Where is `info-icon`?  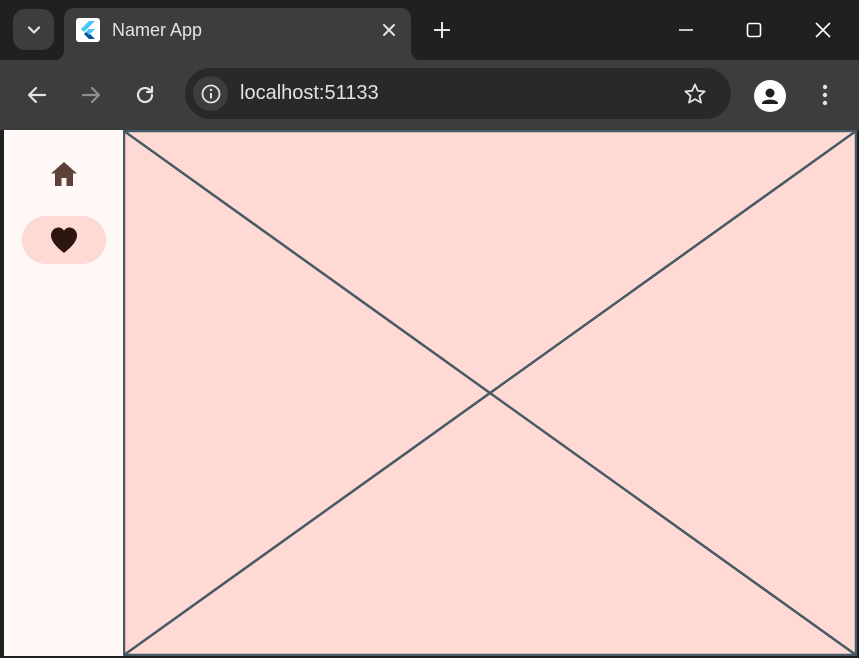 info-icon is located at coordinates (210, 93).